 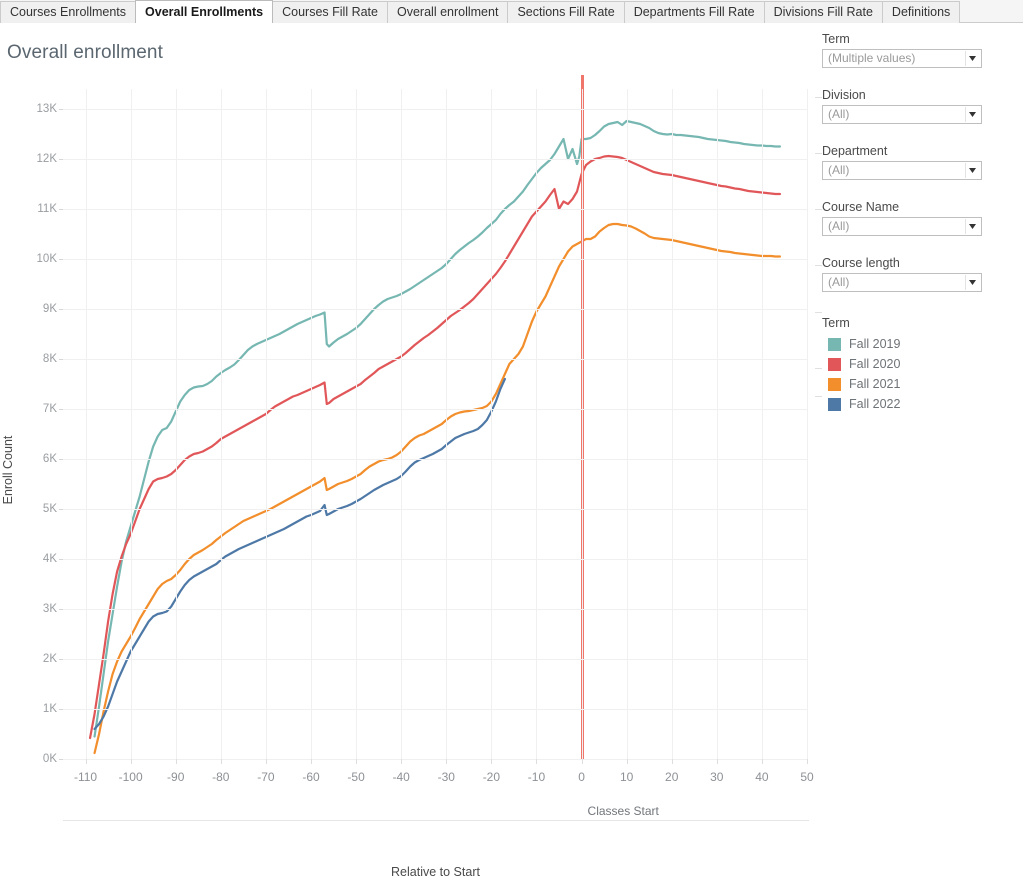 I want to click on legend-item-fall-2022: Fall 2022, so click(x=907, y=404).